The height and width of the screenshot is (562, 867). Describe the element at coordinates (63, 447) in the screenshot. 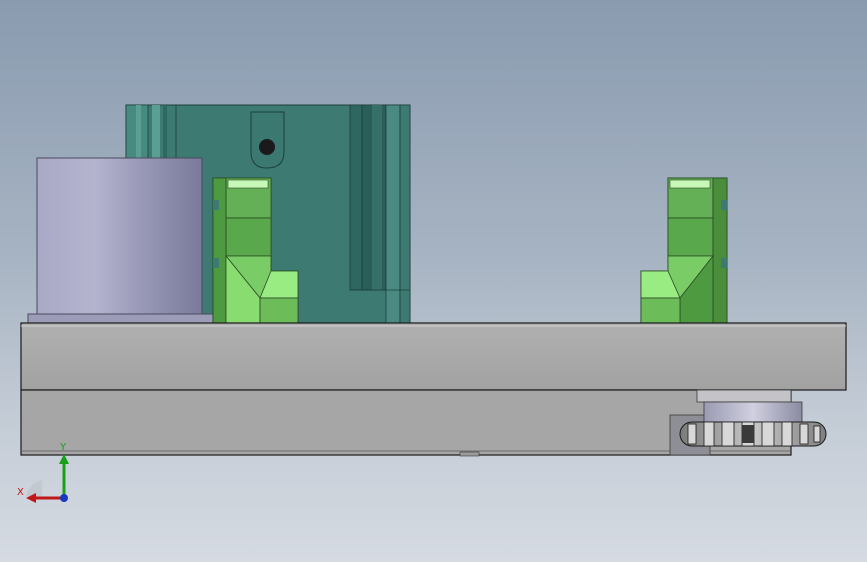

I see `y-axis-label: Y` at that location.